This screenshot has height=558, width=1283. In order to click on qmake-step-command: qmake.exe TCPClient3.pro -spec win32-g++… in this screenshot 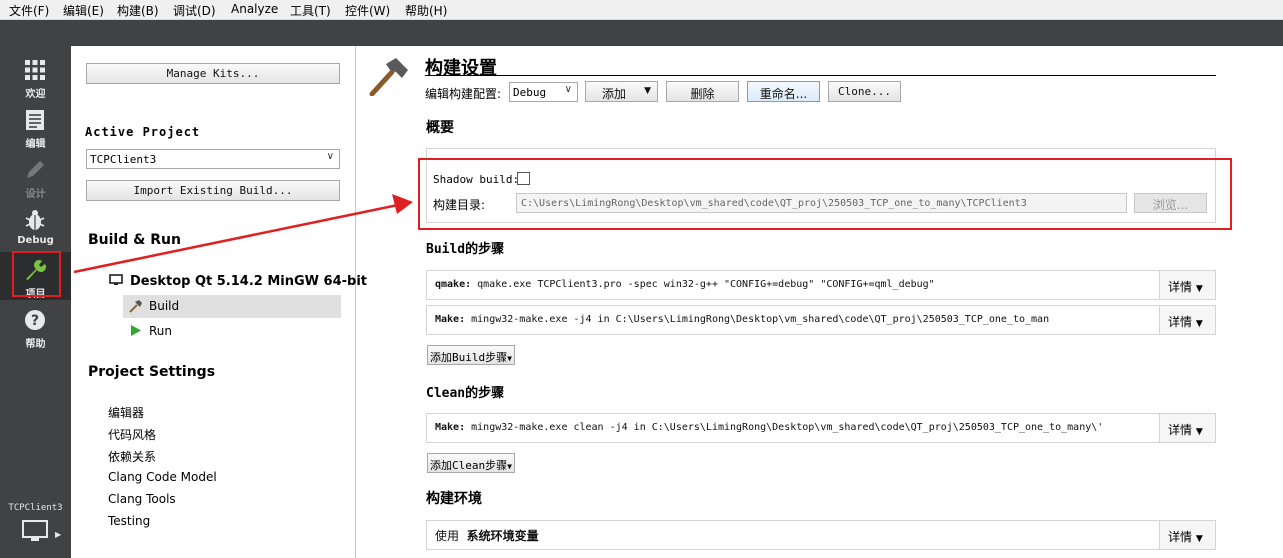, I will do `click(703, 284)`.